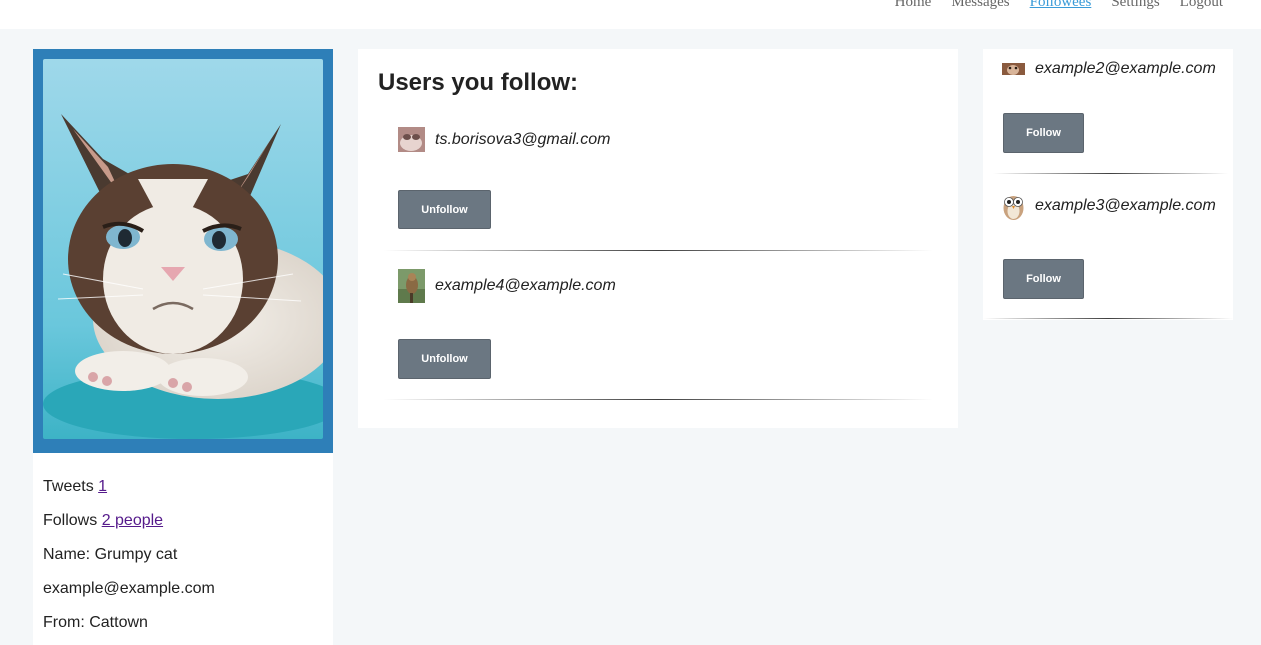 The image size is (1261, 645). Describe the element at coordinates (132, 520) in the screenshot. I see `follows-link: 2 people` at that location.